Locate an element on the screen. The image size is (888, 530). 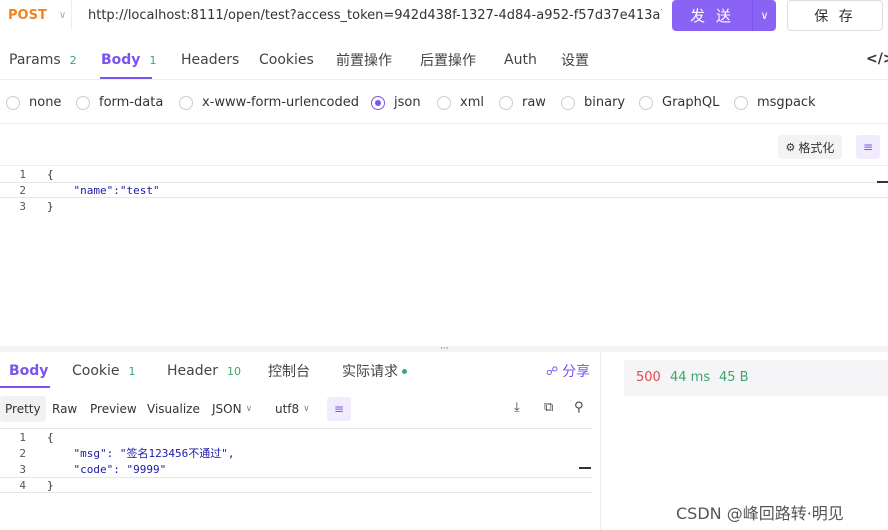
tab-label: Cookies is located at coordinates (286, 60).